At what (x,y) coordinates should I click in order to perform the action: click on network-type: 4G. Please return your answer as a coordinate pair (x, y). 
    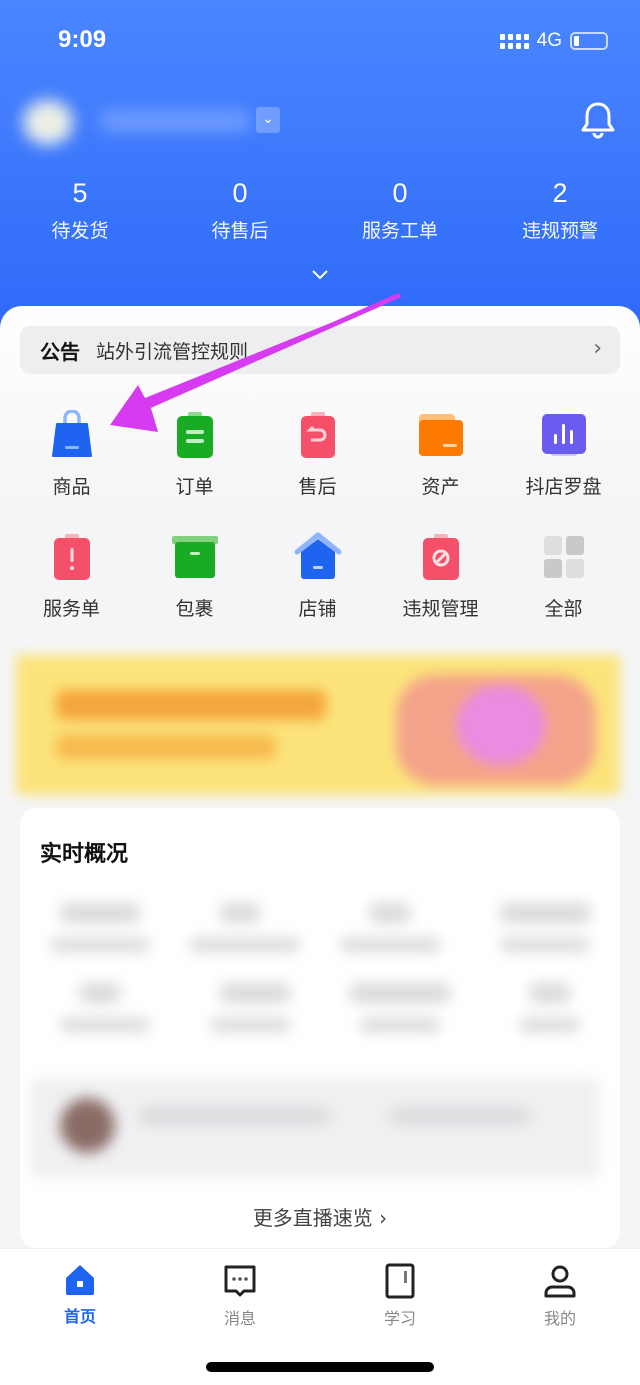
    Looking at the image, I should click on (549, 40).